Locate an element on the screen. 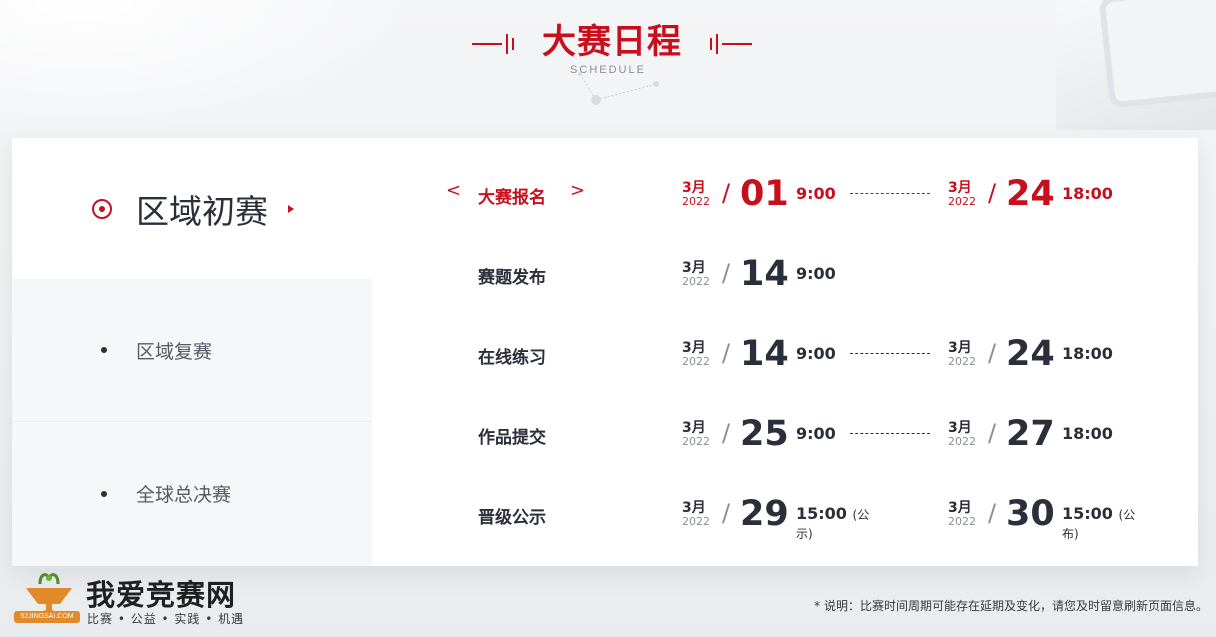  time: 15:00 (公布) is located at coordinates (1105, 523).